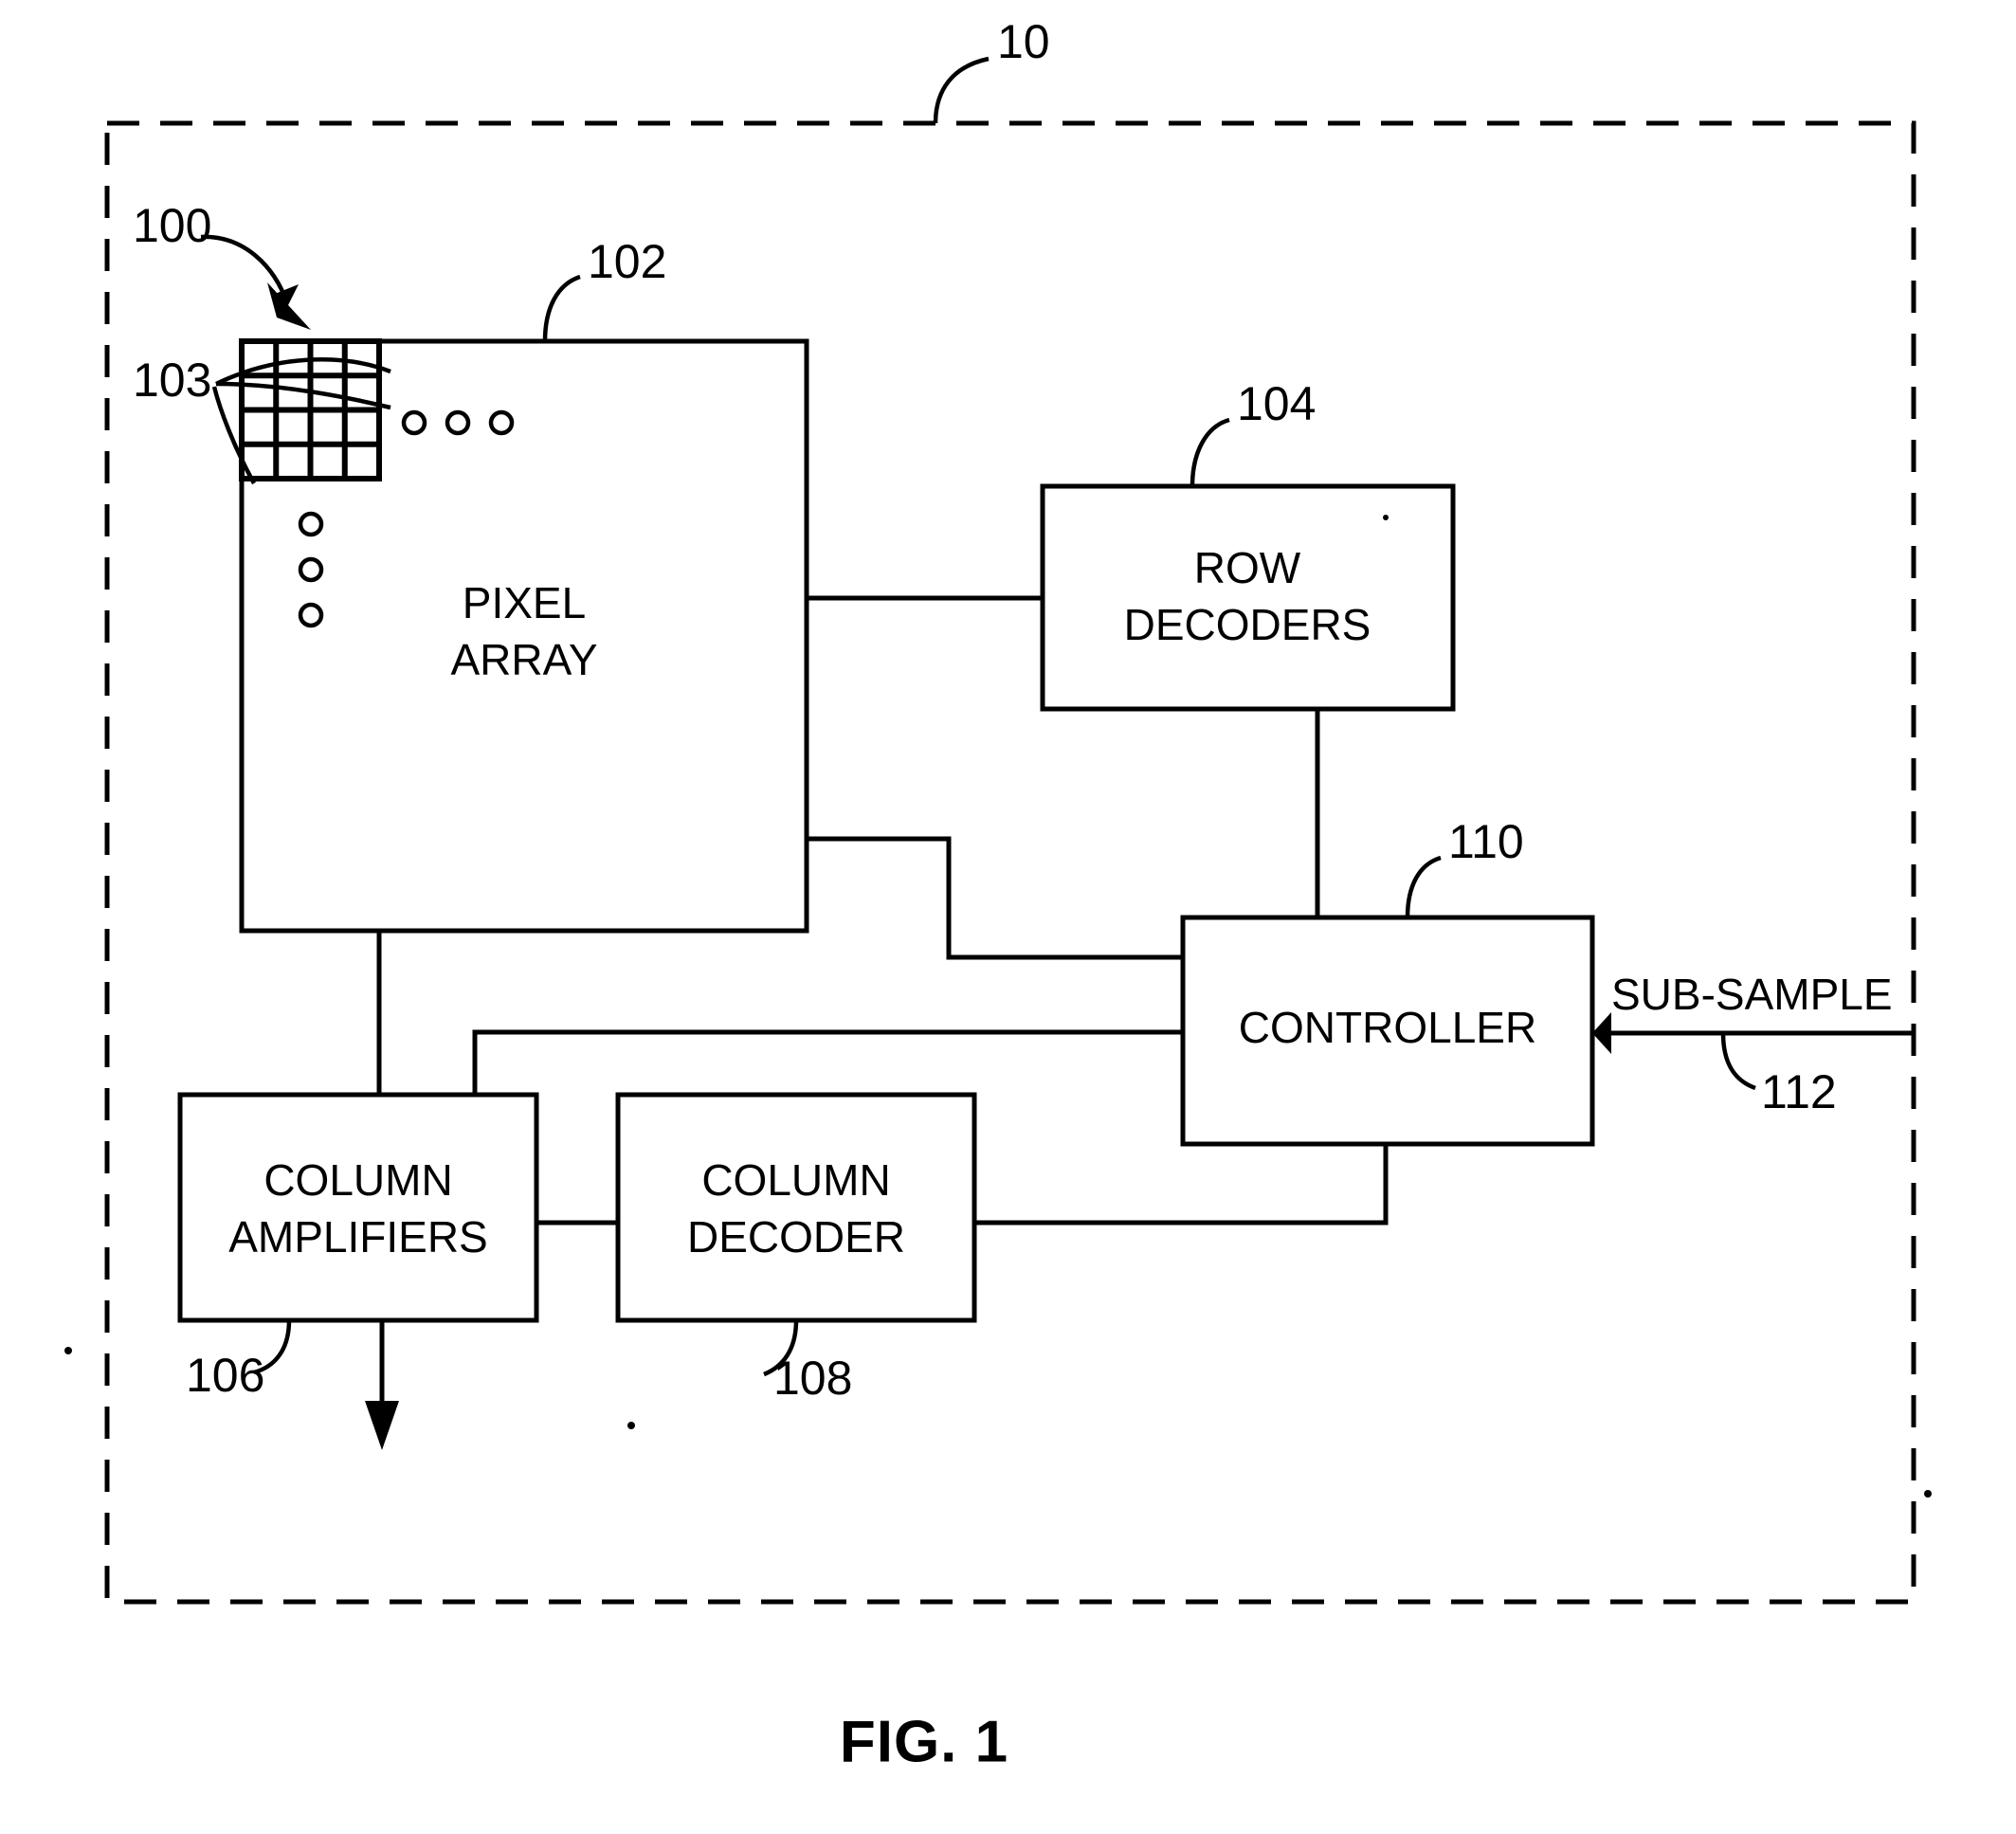 This screenshot has width=2016, height=1834. What do you see at coordinates (357, 1180) in the screenshot?
I see `column-amplifiers-label-line1: COLUMN` at bounding box center [357, 1180].